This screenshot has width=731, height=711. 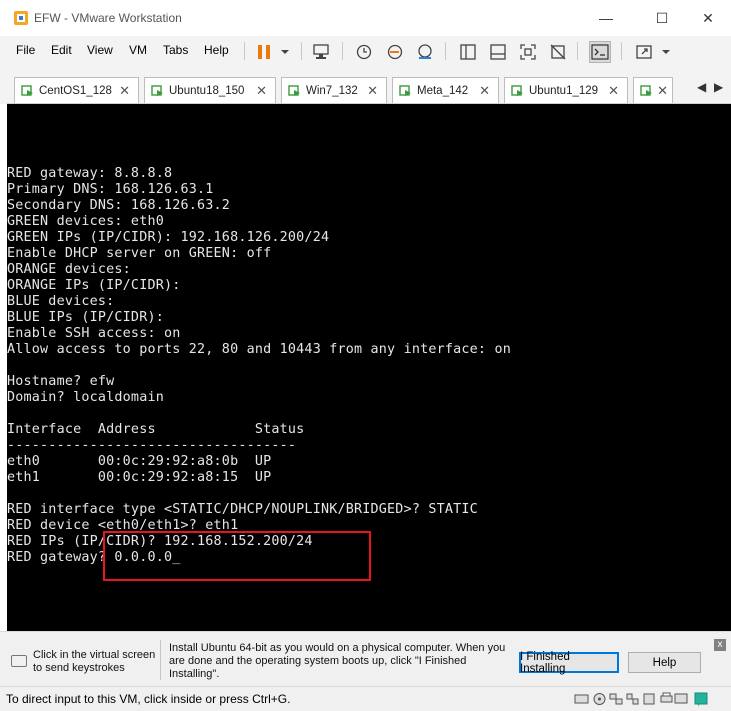 What do you see at coordinates (321, 52) in the screenshot?
I see `send-ctrl-alt-del-icon` at bounding box center [321, 52].